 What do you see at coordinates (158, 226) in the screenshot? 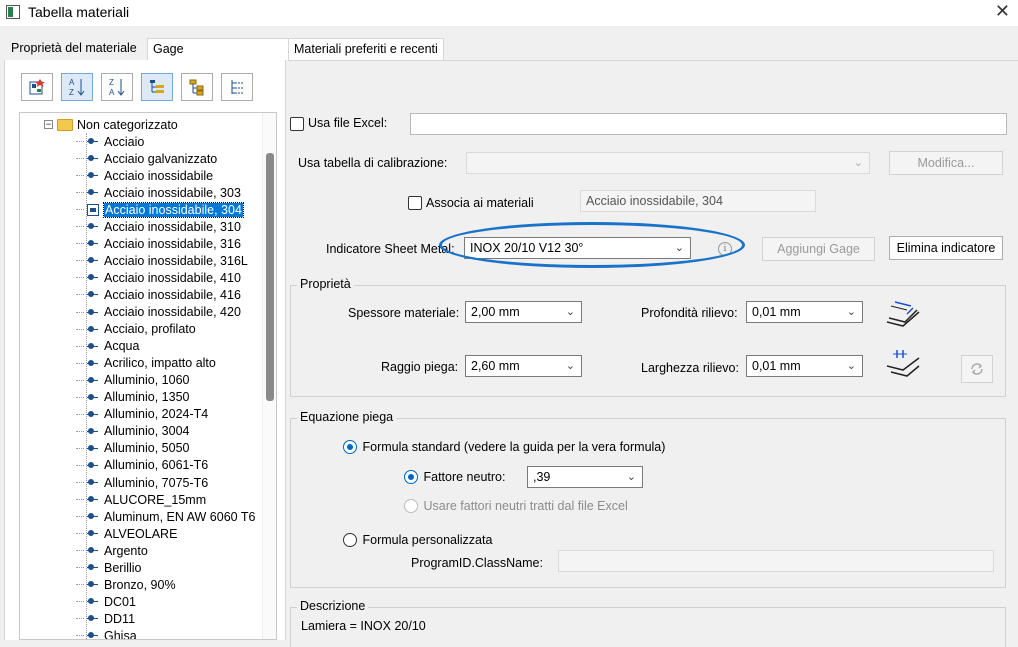
I see `tree-item: Acciaio inossidabile, 310` at bounding box center [158, 226].